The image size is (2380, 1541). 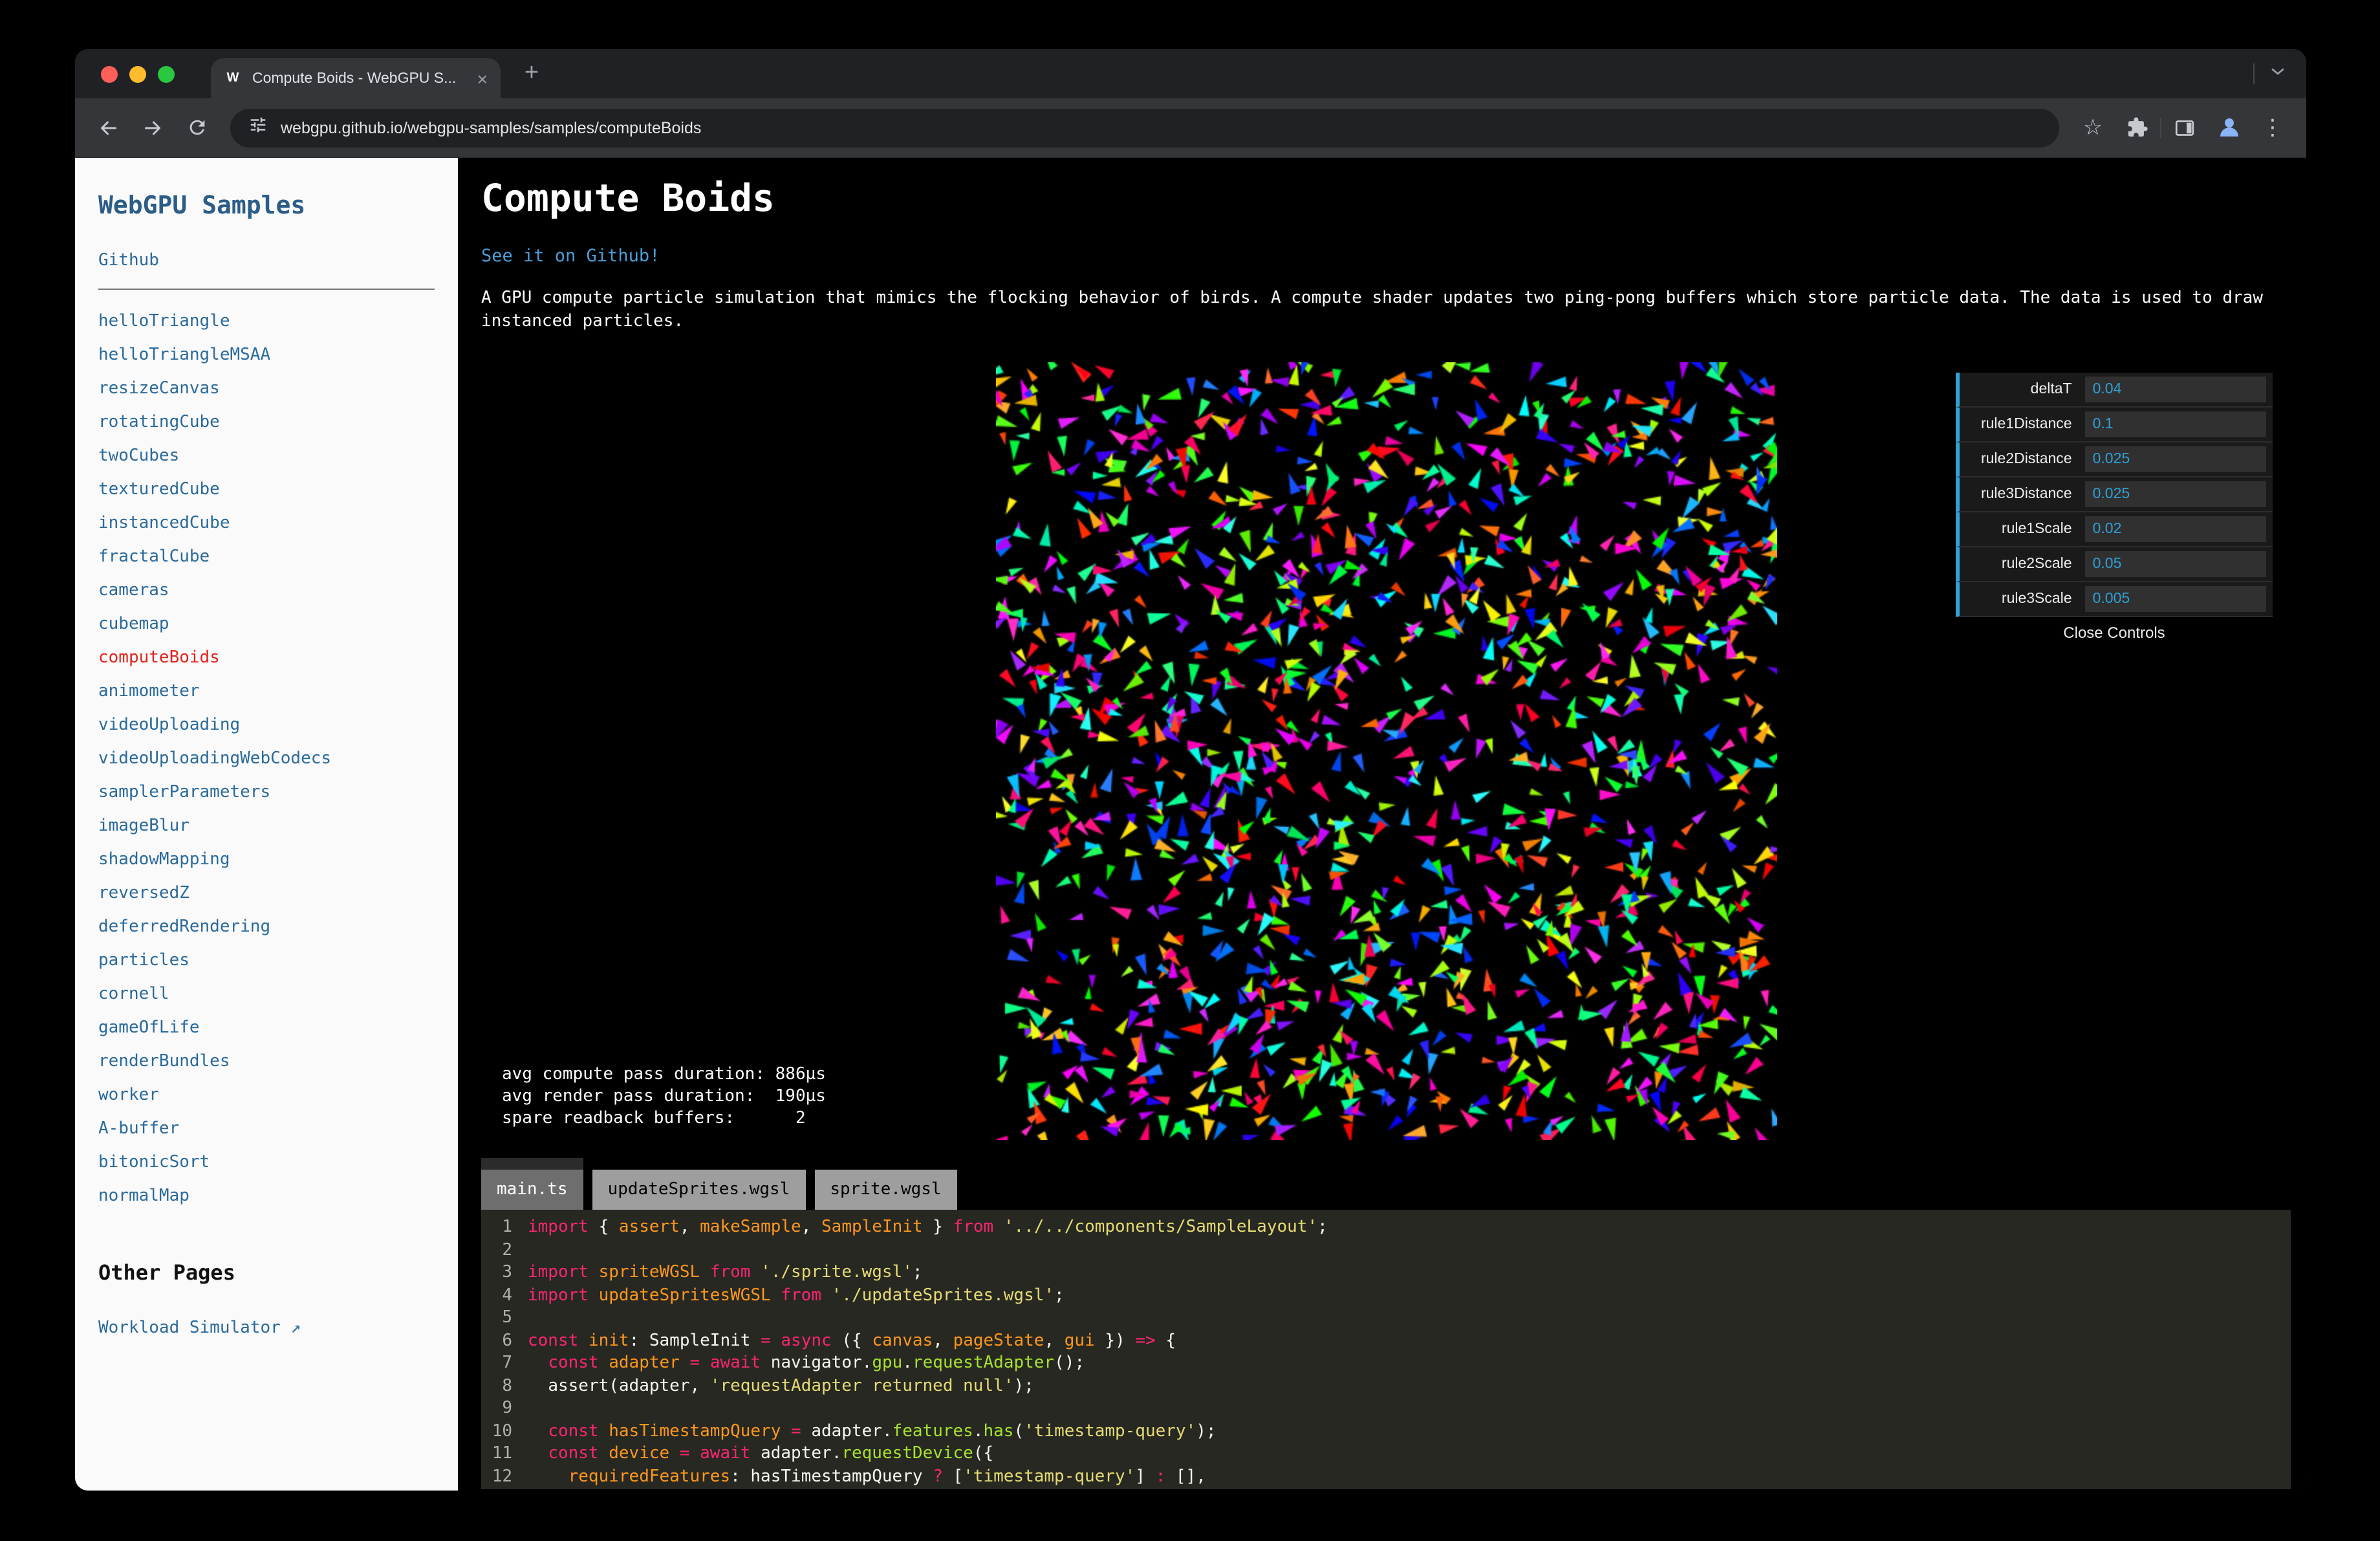 What do you see at coordinates (2037, 529) in the screenshot?
I see `gui-row-label: rule1Scale` at bounding box center [2037, 529].